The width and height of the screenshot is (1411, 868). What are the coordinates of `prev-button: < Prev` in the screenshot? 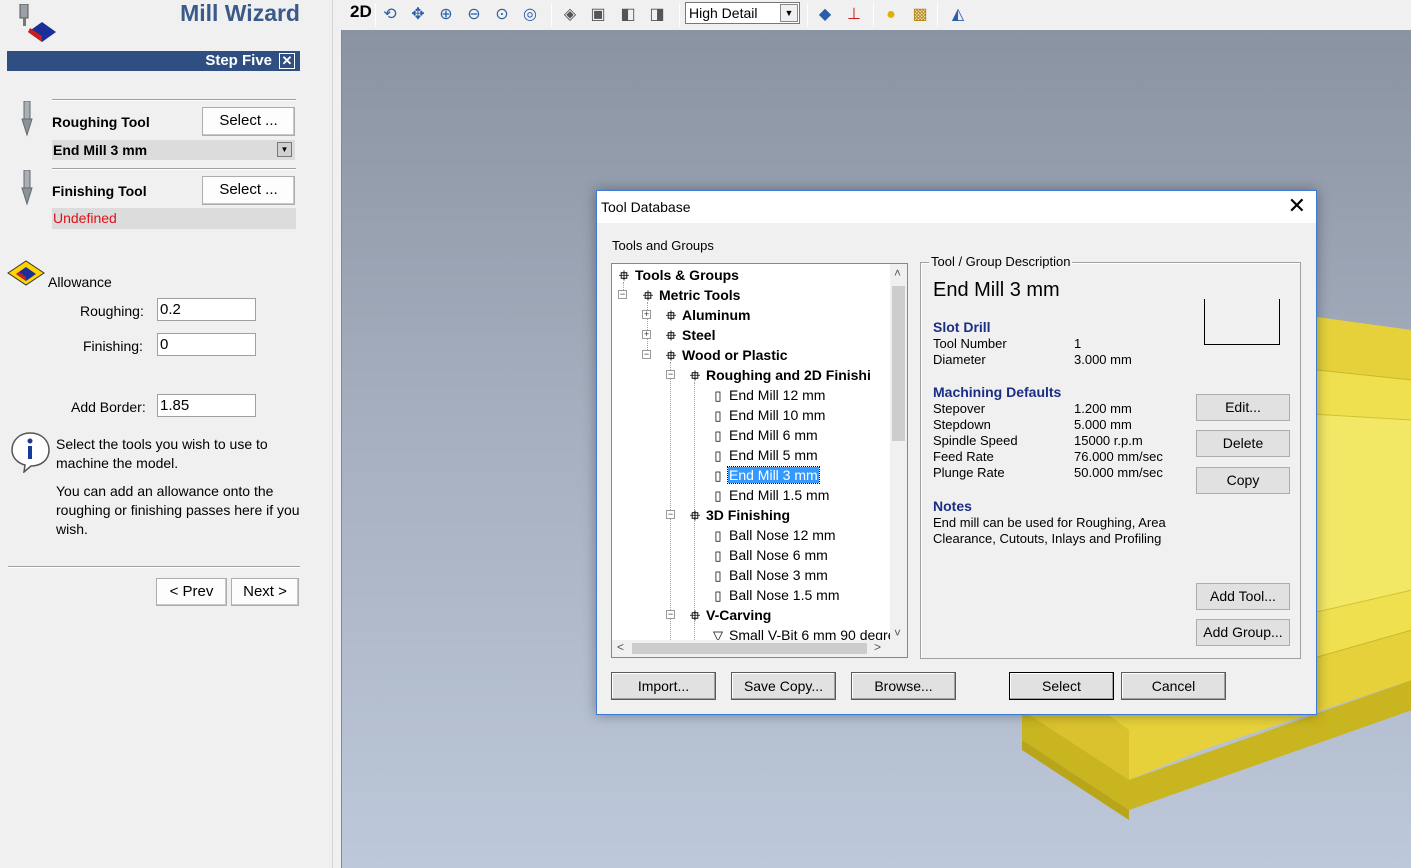 It's located at (191, 592).